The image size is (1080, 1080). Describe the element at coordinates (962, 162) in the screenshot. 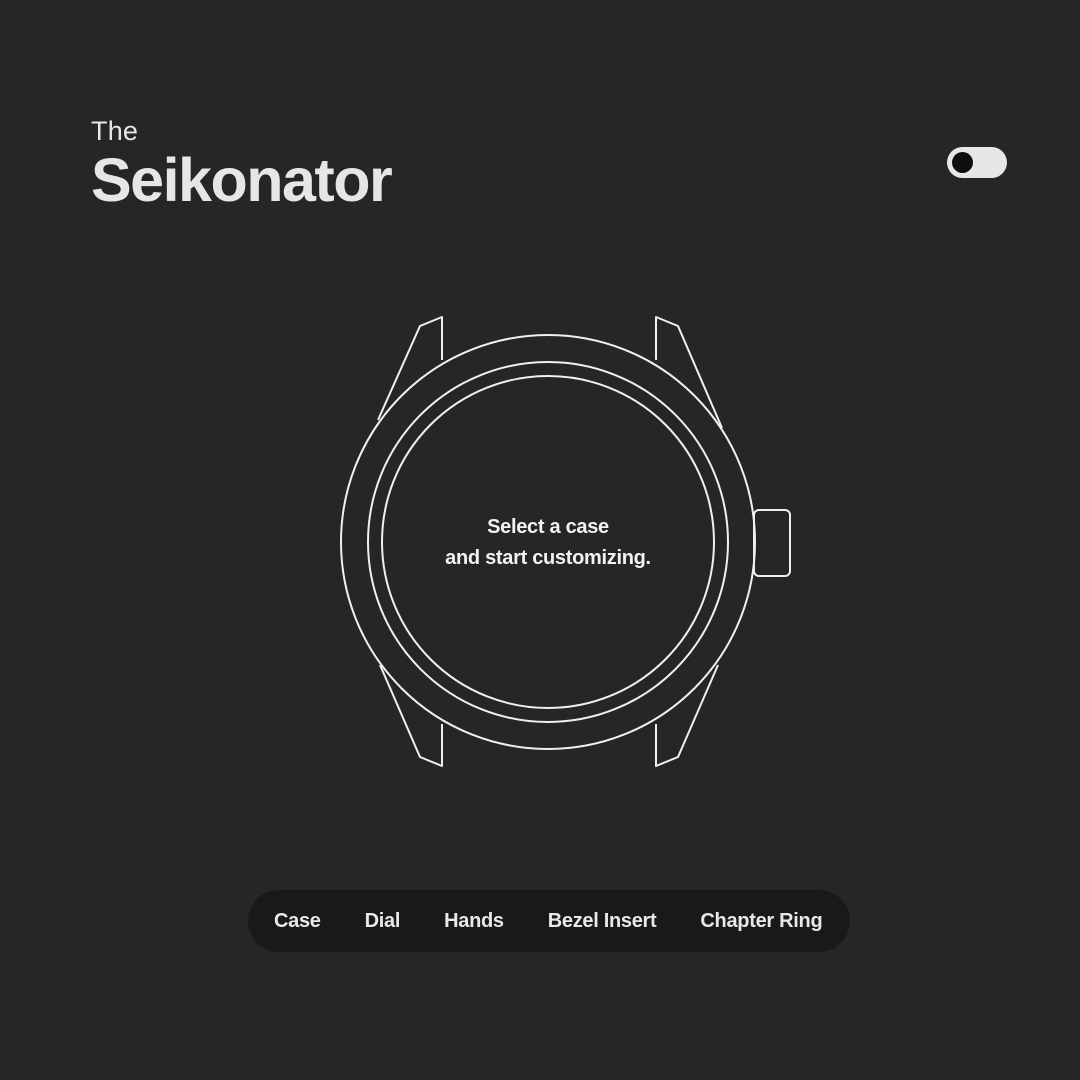

I see `toggle-knob` at that location.